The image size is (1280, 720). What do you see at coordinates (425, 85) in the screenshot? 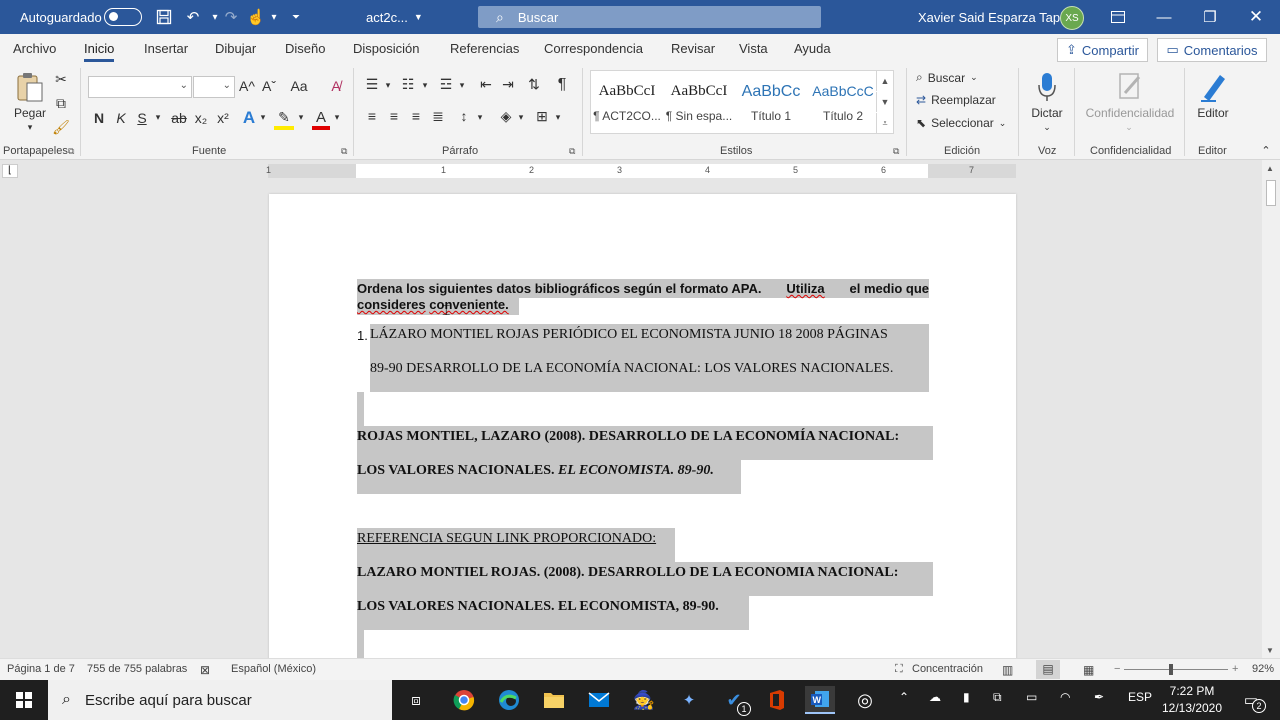
I see `numbering-dropdown-icon: ▾` at bounding box center [425, 85].